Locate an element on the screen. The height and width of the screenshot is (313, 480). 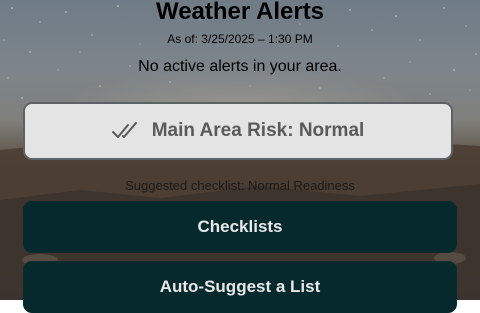
page-title: Weather Alerts is located at coordinates (240, 12).